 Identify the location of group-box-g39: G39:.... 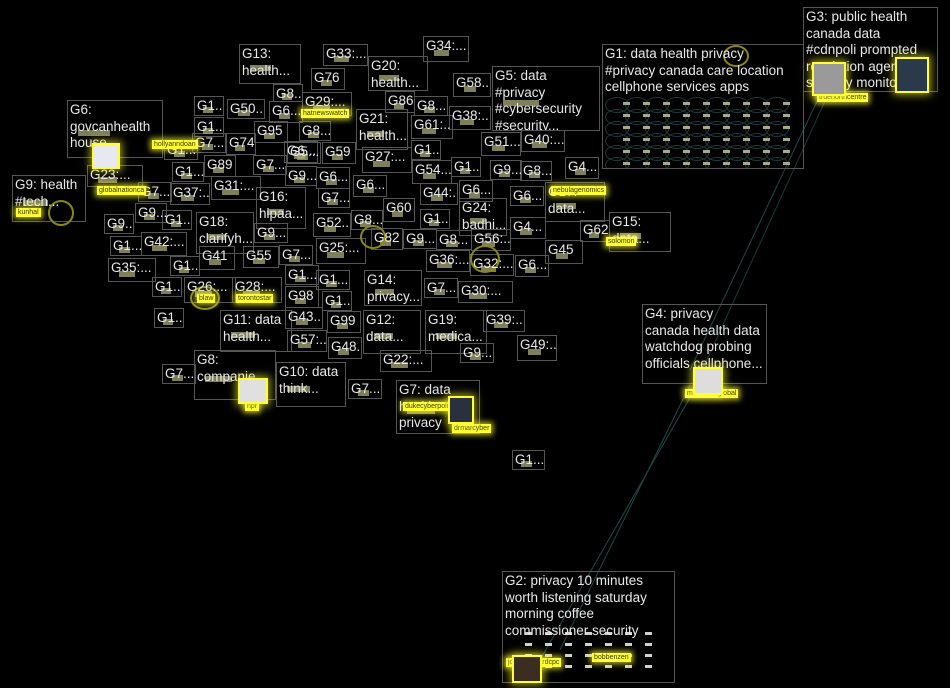
(504, 321).